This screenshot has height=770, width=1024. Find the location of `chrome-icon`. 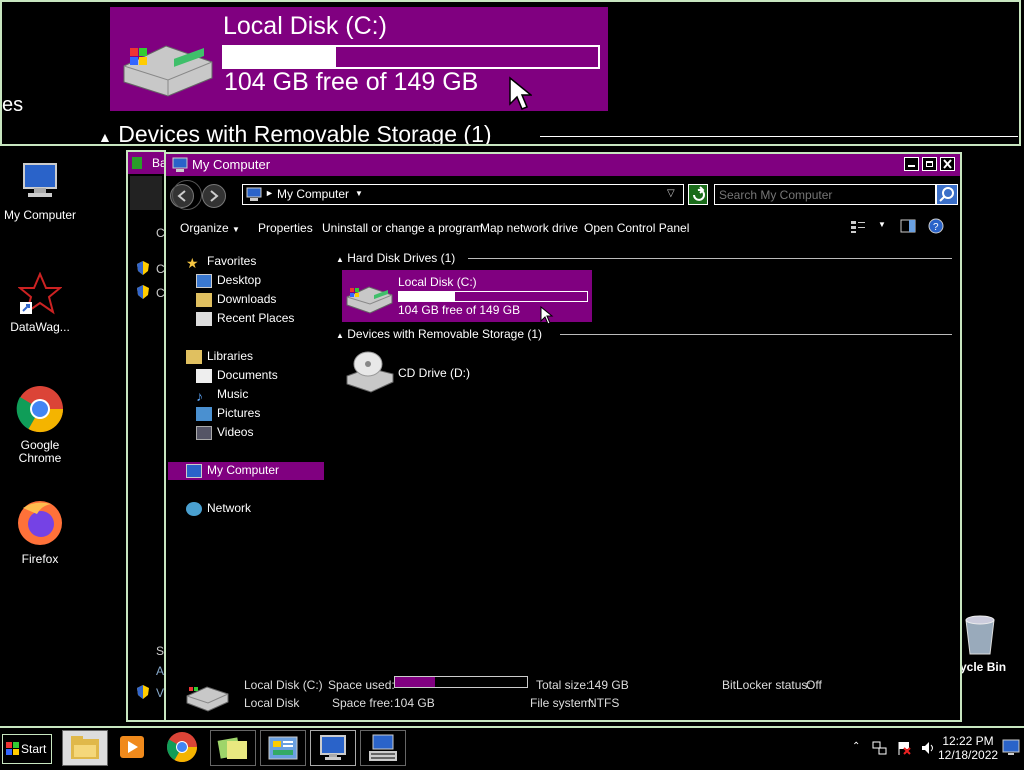

chrome-icon is located at coordinates (40, 409).